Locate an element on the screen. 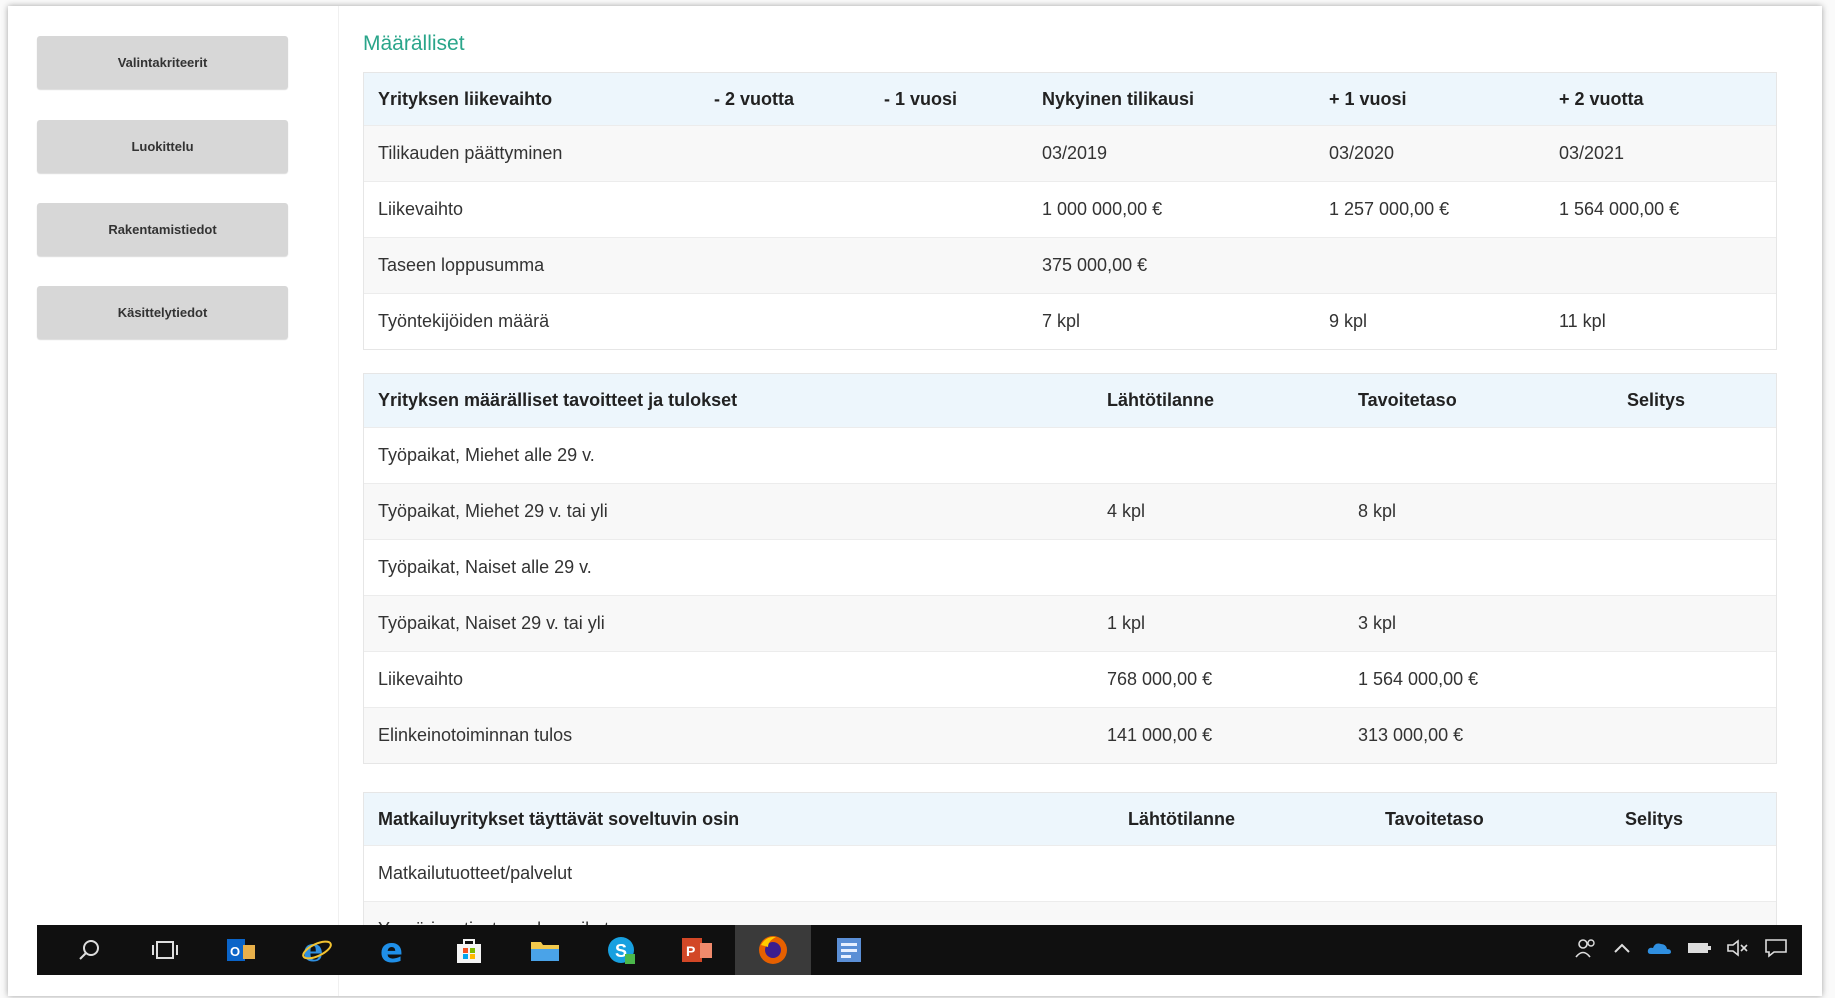 The width and height of the screenshot is (1835, 998). taskbar: O e e S P is located at coordinates (919, 950).